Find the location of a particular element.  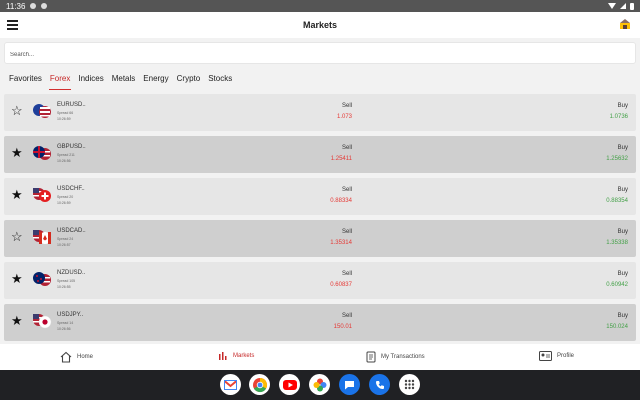

nav-my-transactions-label: My Transactions is located at coordinates (403, 357).